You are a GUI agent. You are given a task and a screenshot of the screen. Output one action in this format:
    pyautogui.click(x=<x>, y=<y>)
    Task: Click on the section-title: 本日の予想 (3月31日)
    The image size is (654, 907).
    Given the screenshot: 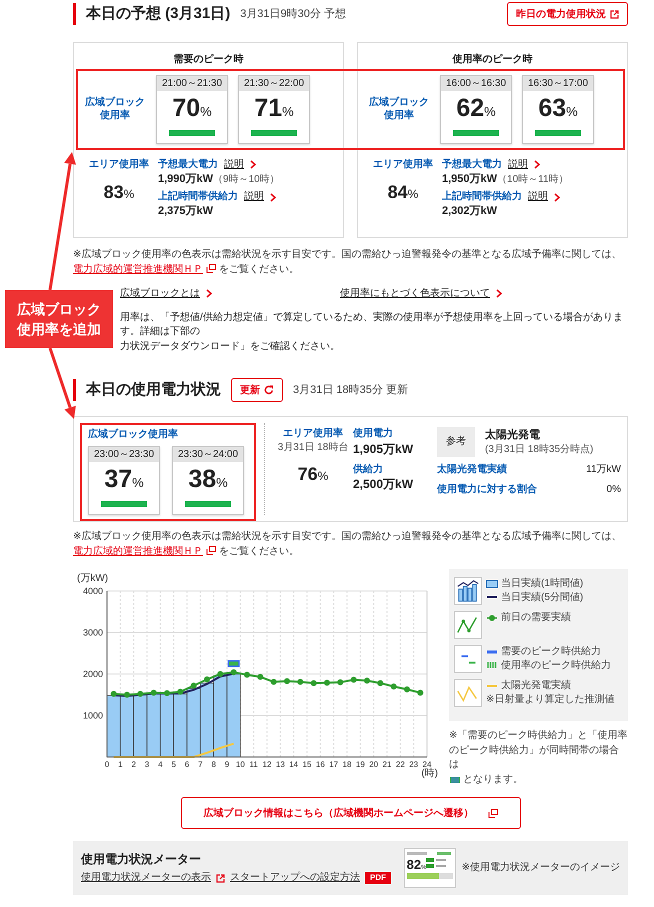 What is the action you would take?
    pyautogui.click(x=158, y=14)
    